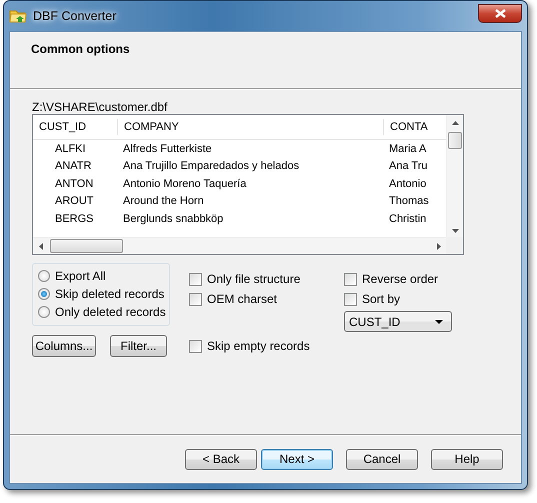 This screenshot has width=537, height=503. Describe the element at coordinates (74, 201) in the screenshot. I see `table-cell-text: AROUT` at that location.